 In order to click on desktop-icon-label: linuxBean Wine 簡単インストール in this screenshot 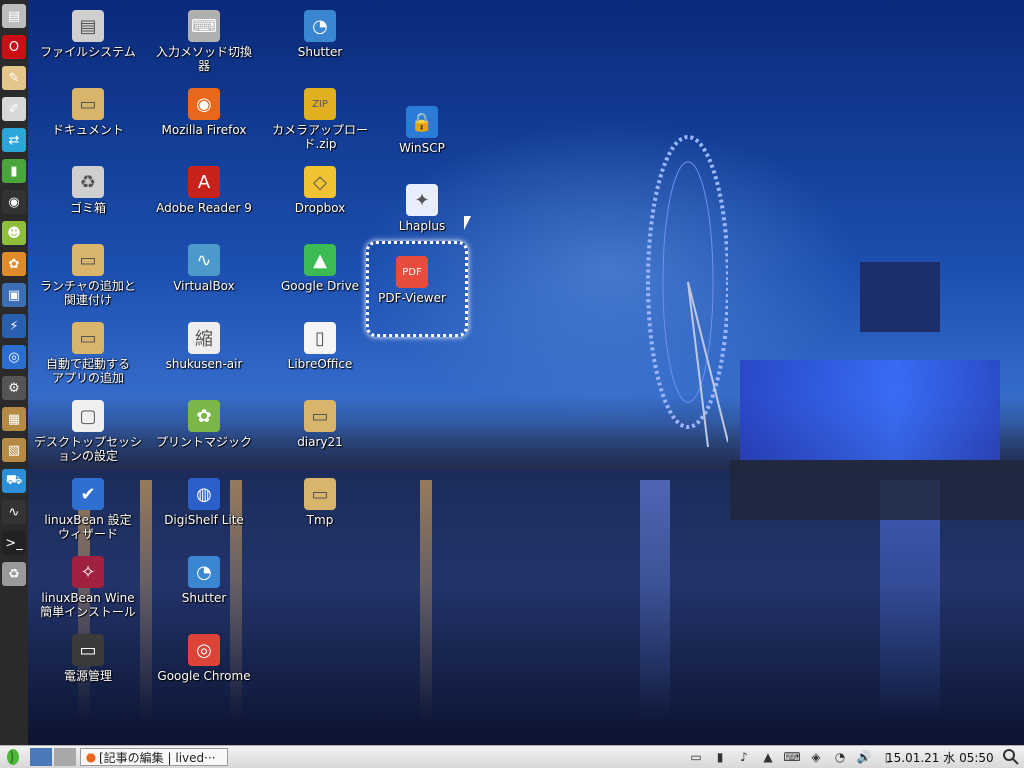, I will do `click(88, 605)`.